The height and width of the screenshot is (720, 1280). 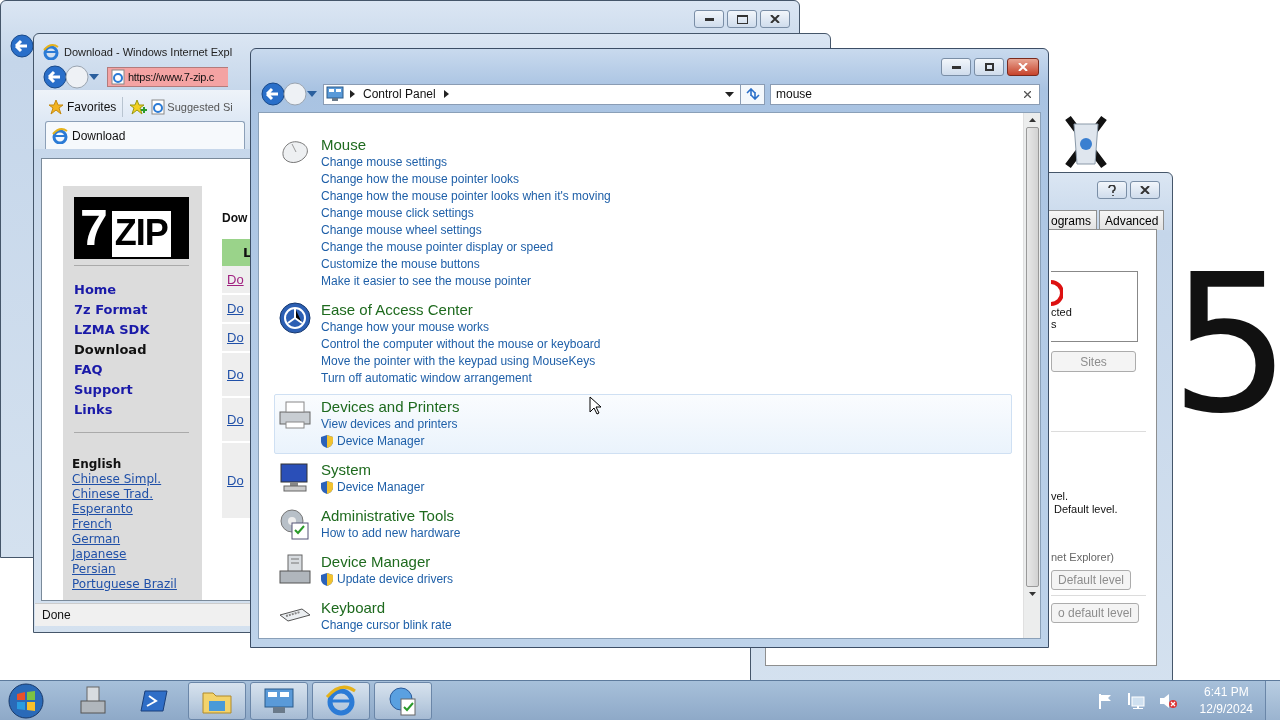 What do you see at coordinates (1032, 120) in the screenshot?
I see `scroll-up-icon` at bounding box center [1032, 120].